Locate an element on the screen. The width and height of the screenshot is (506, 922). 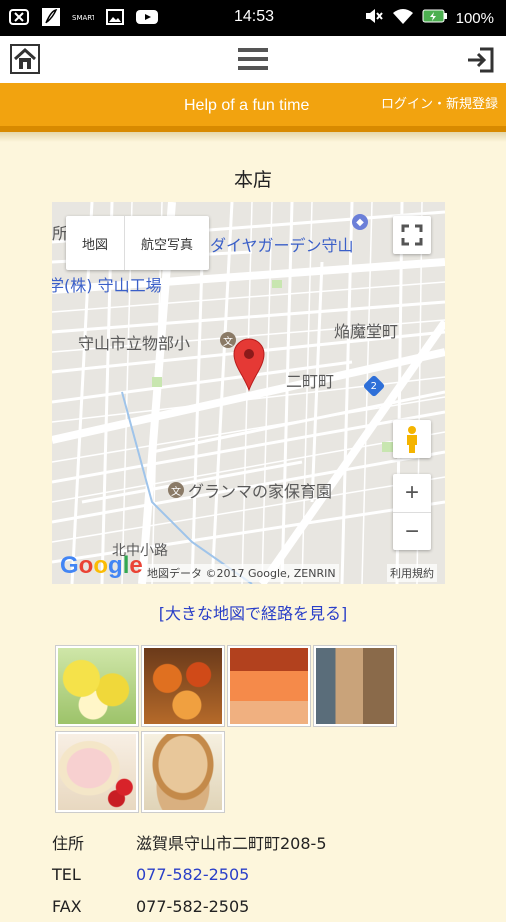
news-app-icon: SMART is located at coordinates (83, 17).